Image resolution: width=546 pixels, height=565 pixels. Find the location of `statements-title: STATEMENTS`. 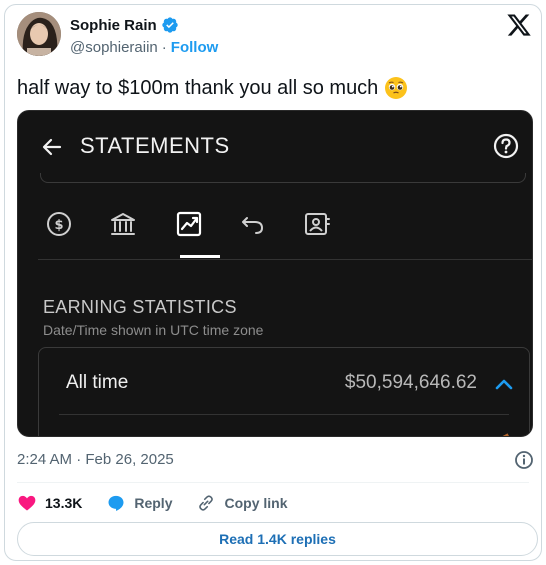

statements-title: STATEMENTS is located at coordinates (155, 145).